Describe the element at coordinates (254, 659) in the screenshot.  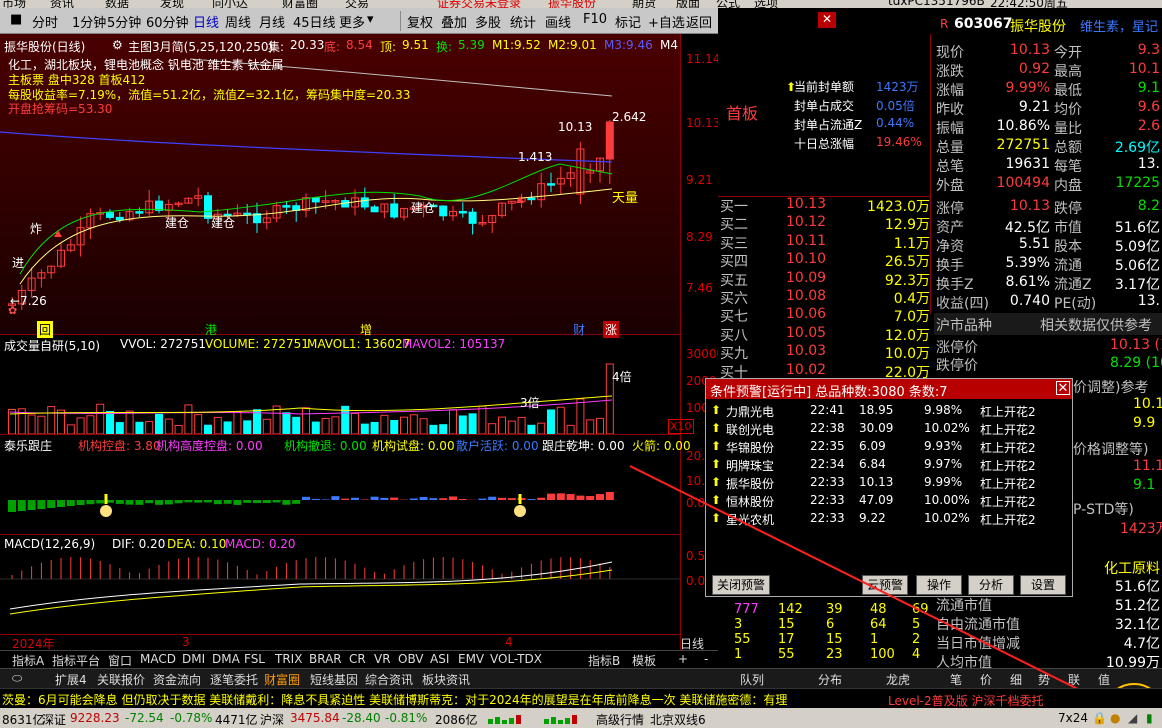
I see `tab-fsl: FSL` at that location.